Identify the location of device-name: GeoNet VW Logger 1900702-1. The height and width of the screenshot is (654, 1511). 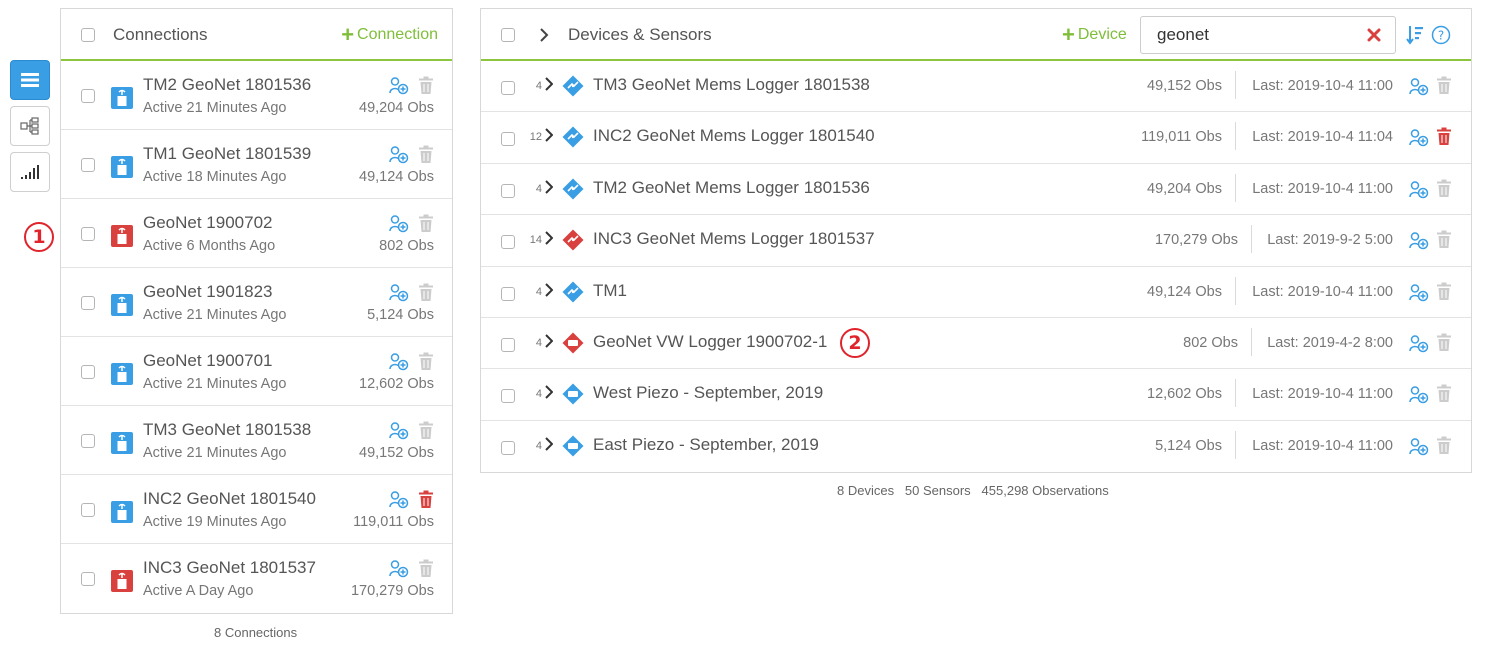
(710, 342).